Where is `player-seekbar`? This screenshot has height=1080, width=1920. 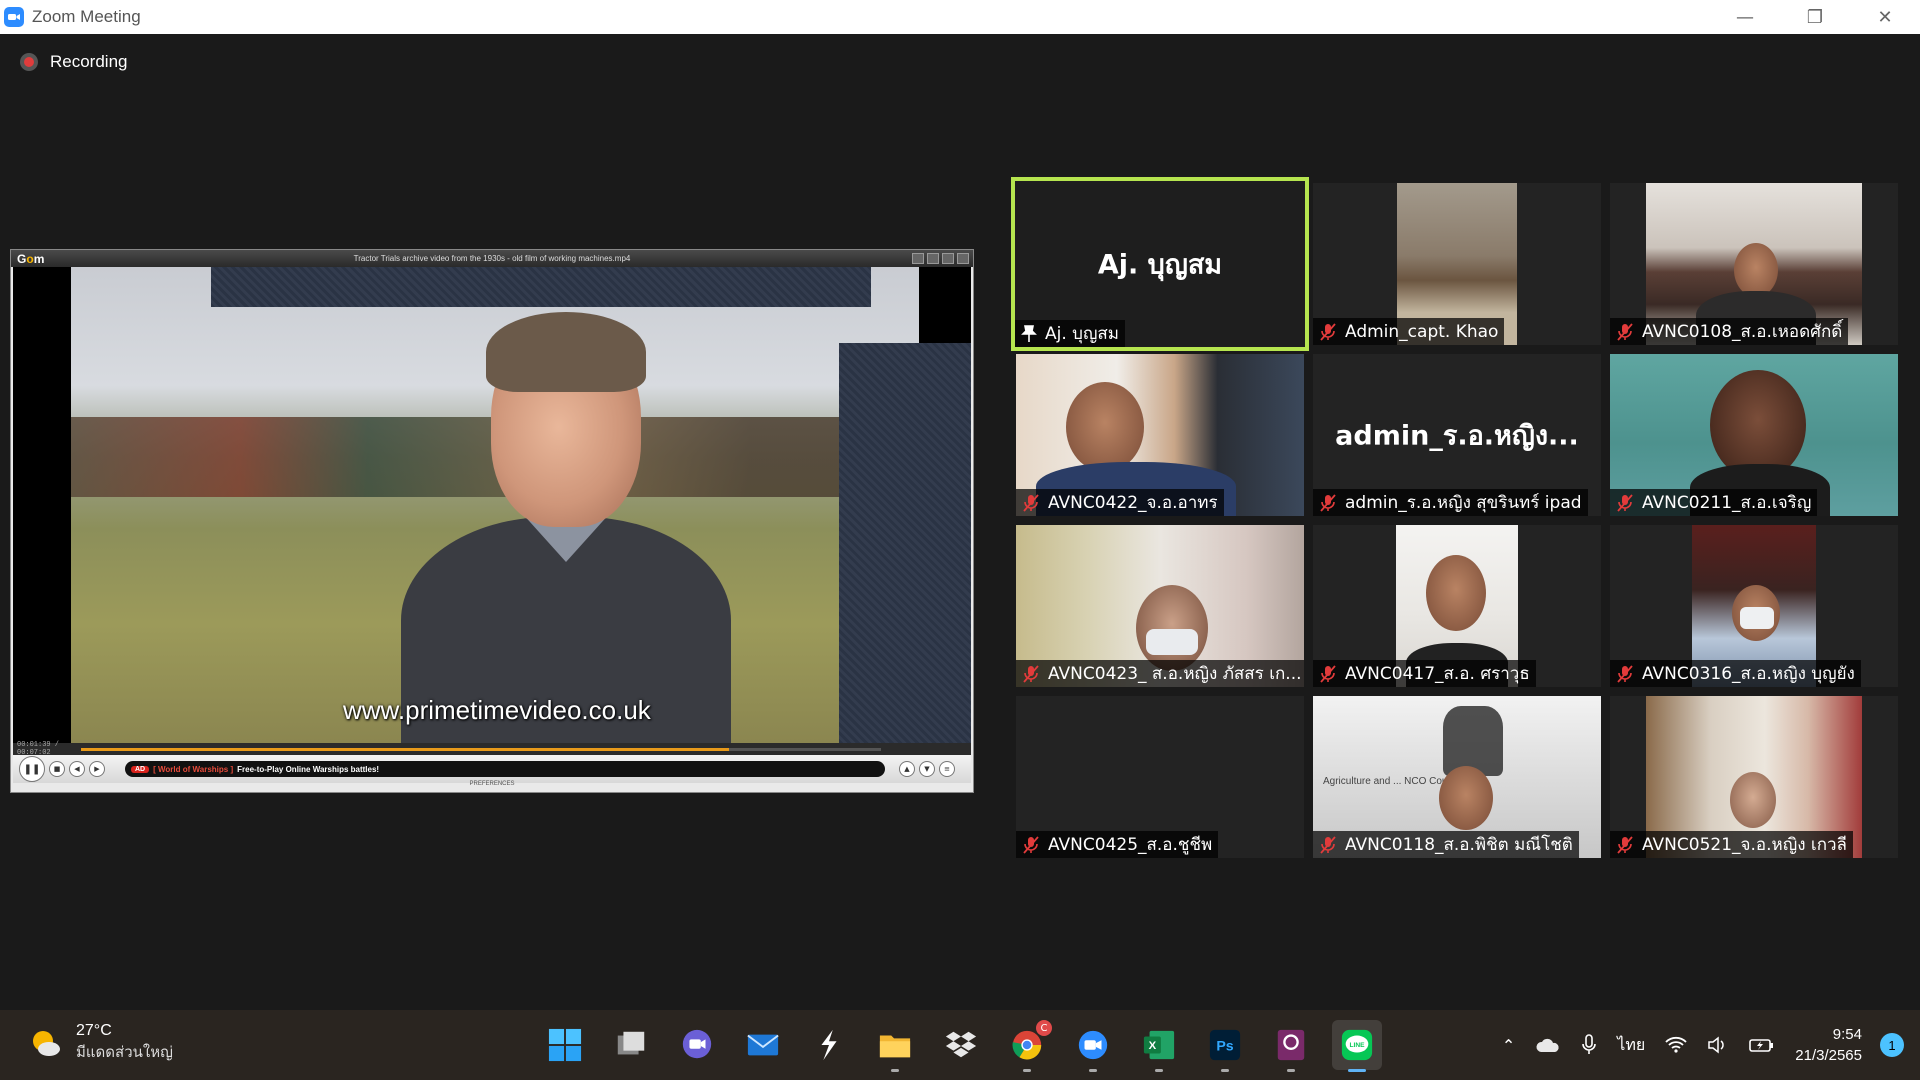
player-seekbar is located at coordinates (481, 749).